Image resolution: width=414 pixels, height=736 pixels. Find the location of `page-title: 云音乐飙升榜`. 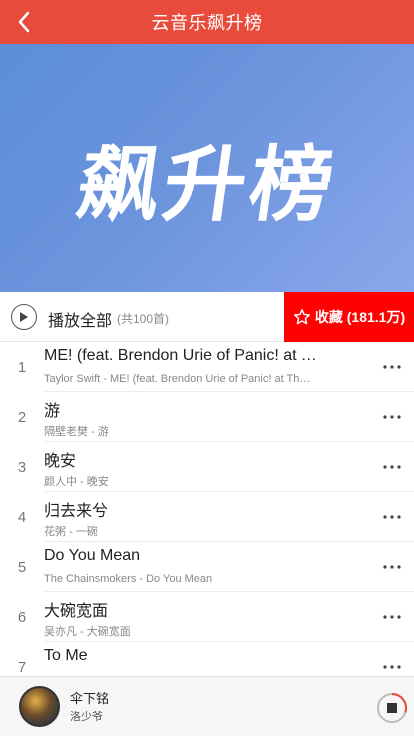

page-title: 云音乐飙升榜 is located at coordinates (207, 23).